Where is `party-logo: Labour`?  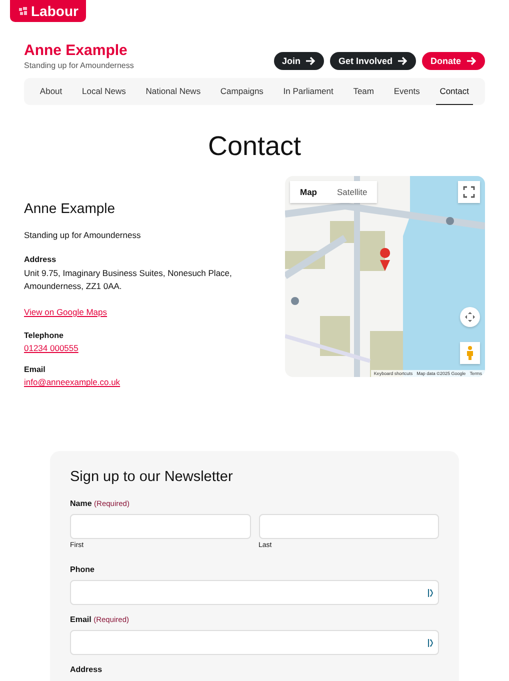 party-logo: Labour is located at coordinates (48, 11).